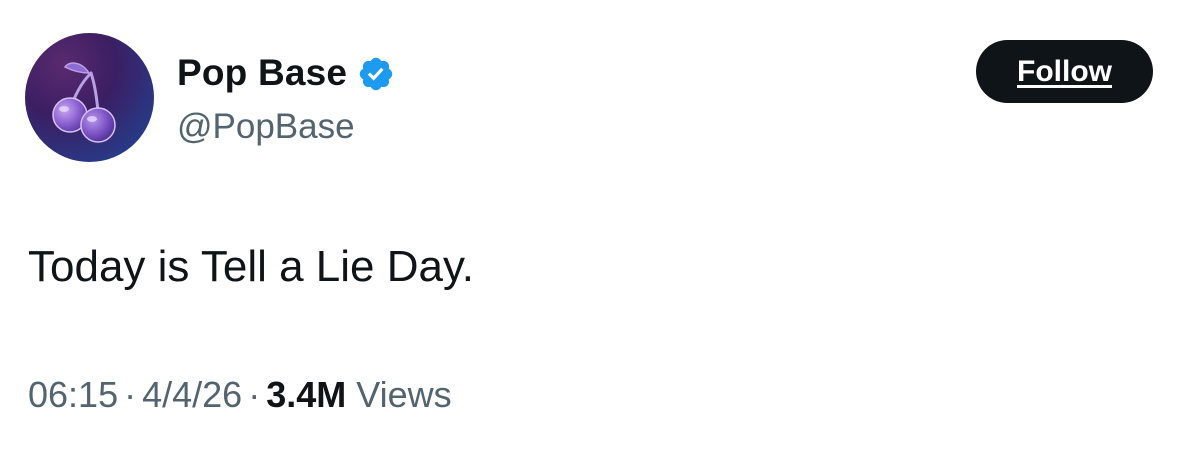 This screenshot has width=1199, height=455. What do you see at coordinates (266, 127) in the screenshot?
I see `author-handle: @PopBase` at bounding box center [266, 127].